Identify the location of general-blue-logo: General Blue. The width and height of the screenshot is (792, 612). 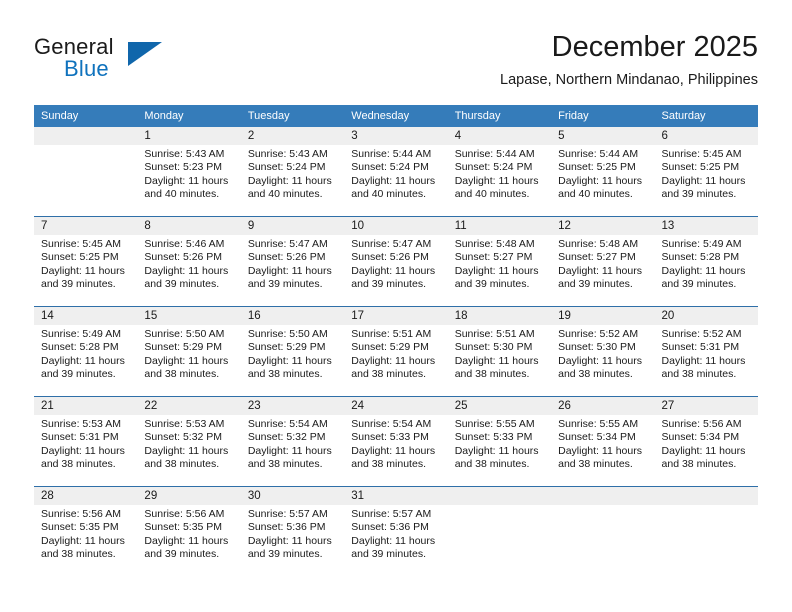
(134, 63).